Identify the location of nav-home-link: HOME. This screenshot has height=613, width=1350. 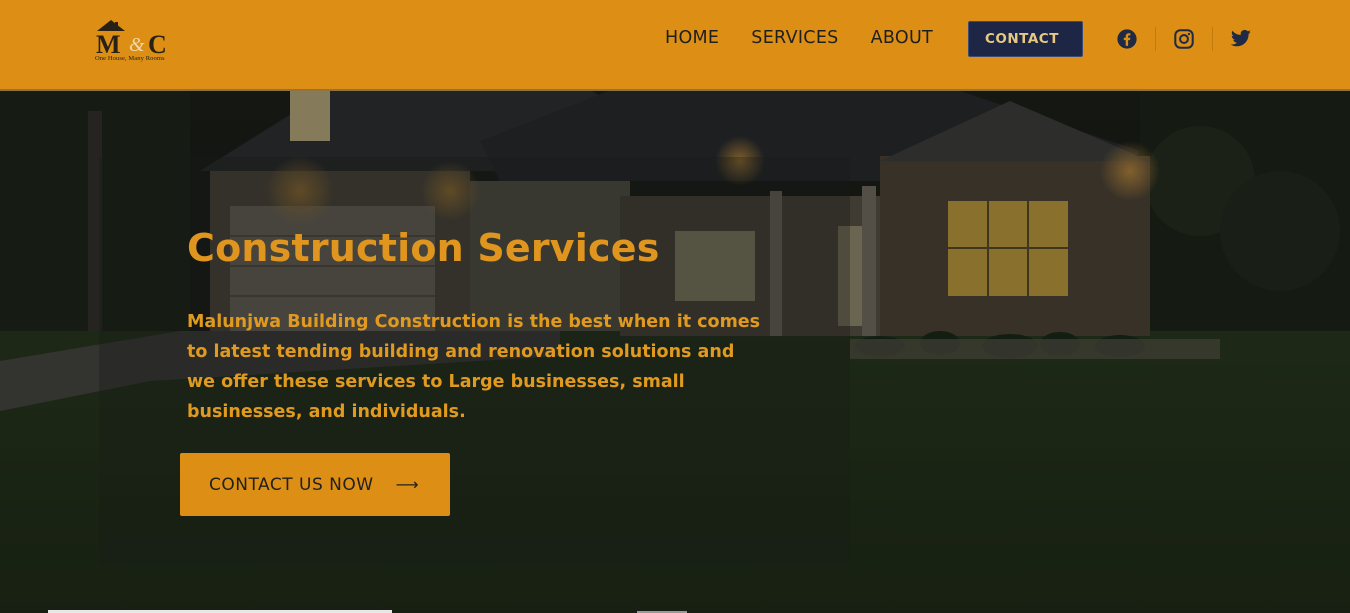
(692, 38).